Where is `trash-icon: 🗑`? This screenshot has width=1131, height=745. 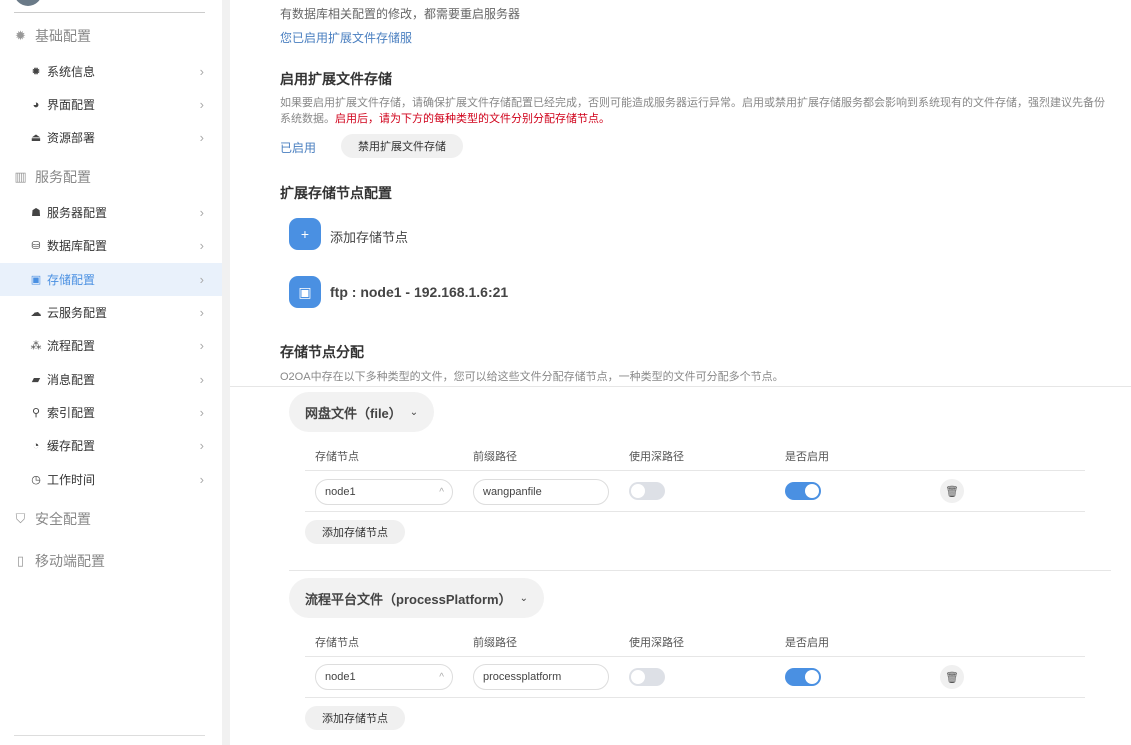
trash-icon: 🗑 is located at coordinates (952, 677).